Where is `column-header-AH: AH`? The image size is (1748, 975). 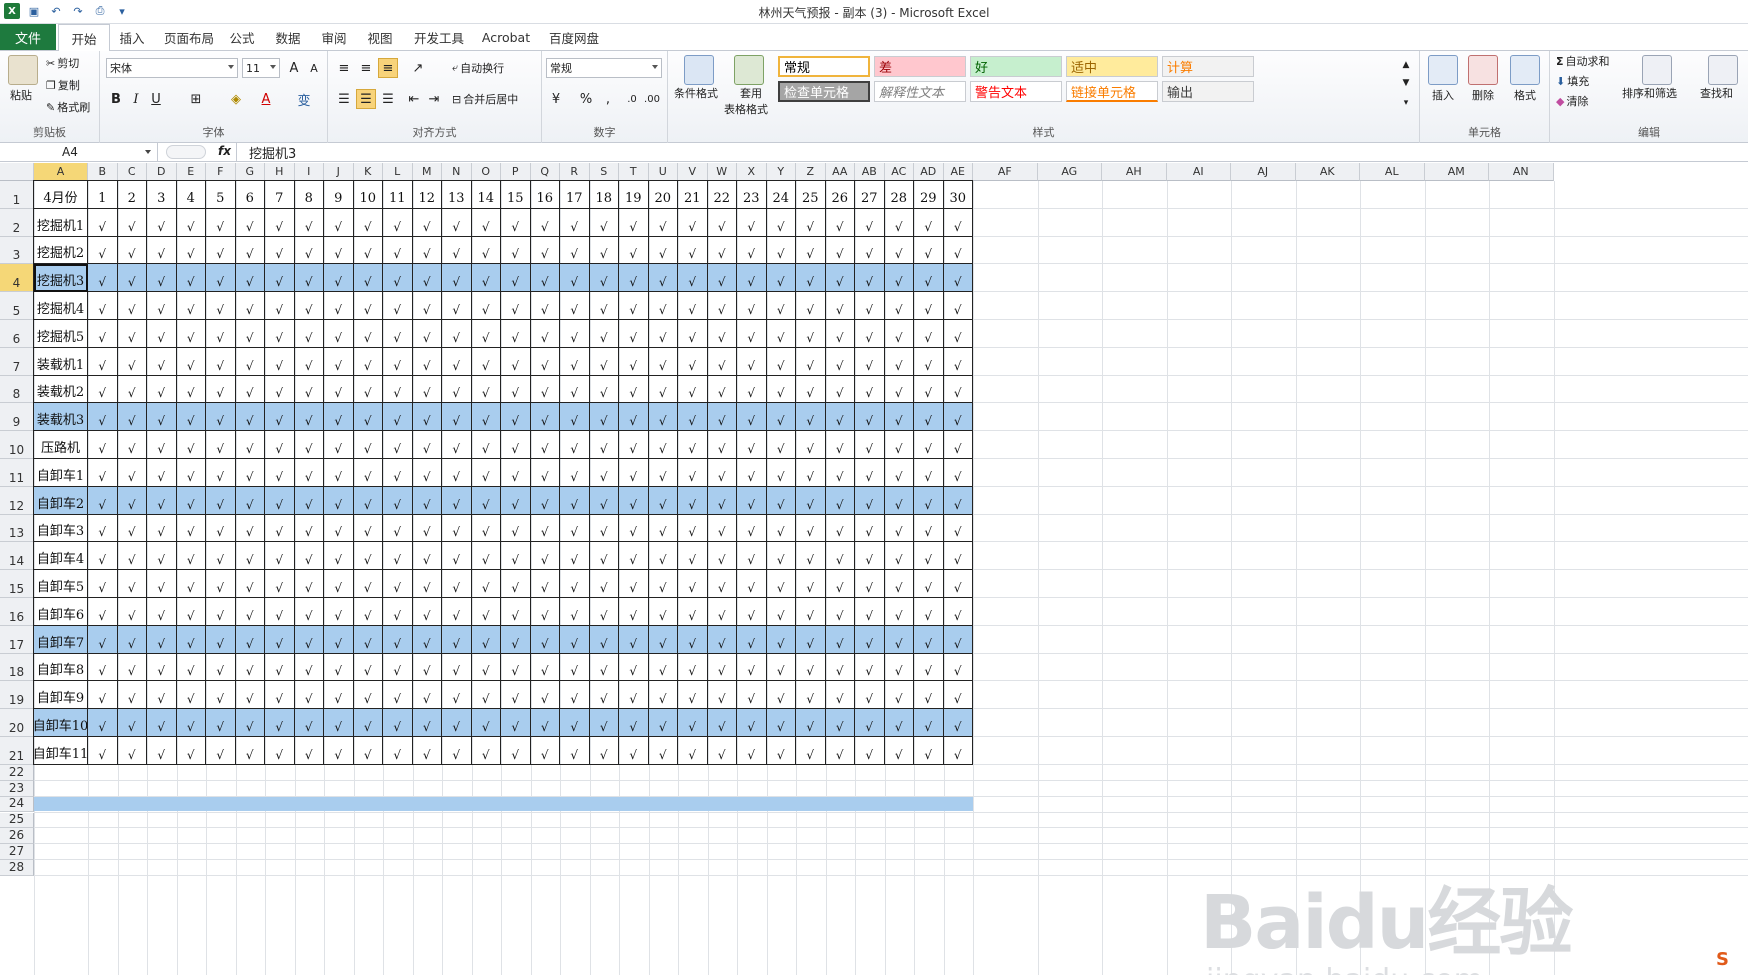
column-header-AH: AH is located at coordinates (1134, 172).